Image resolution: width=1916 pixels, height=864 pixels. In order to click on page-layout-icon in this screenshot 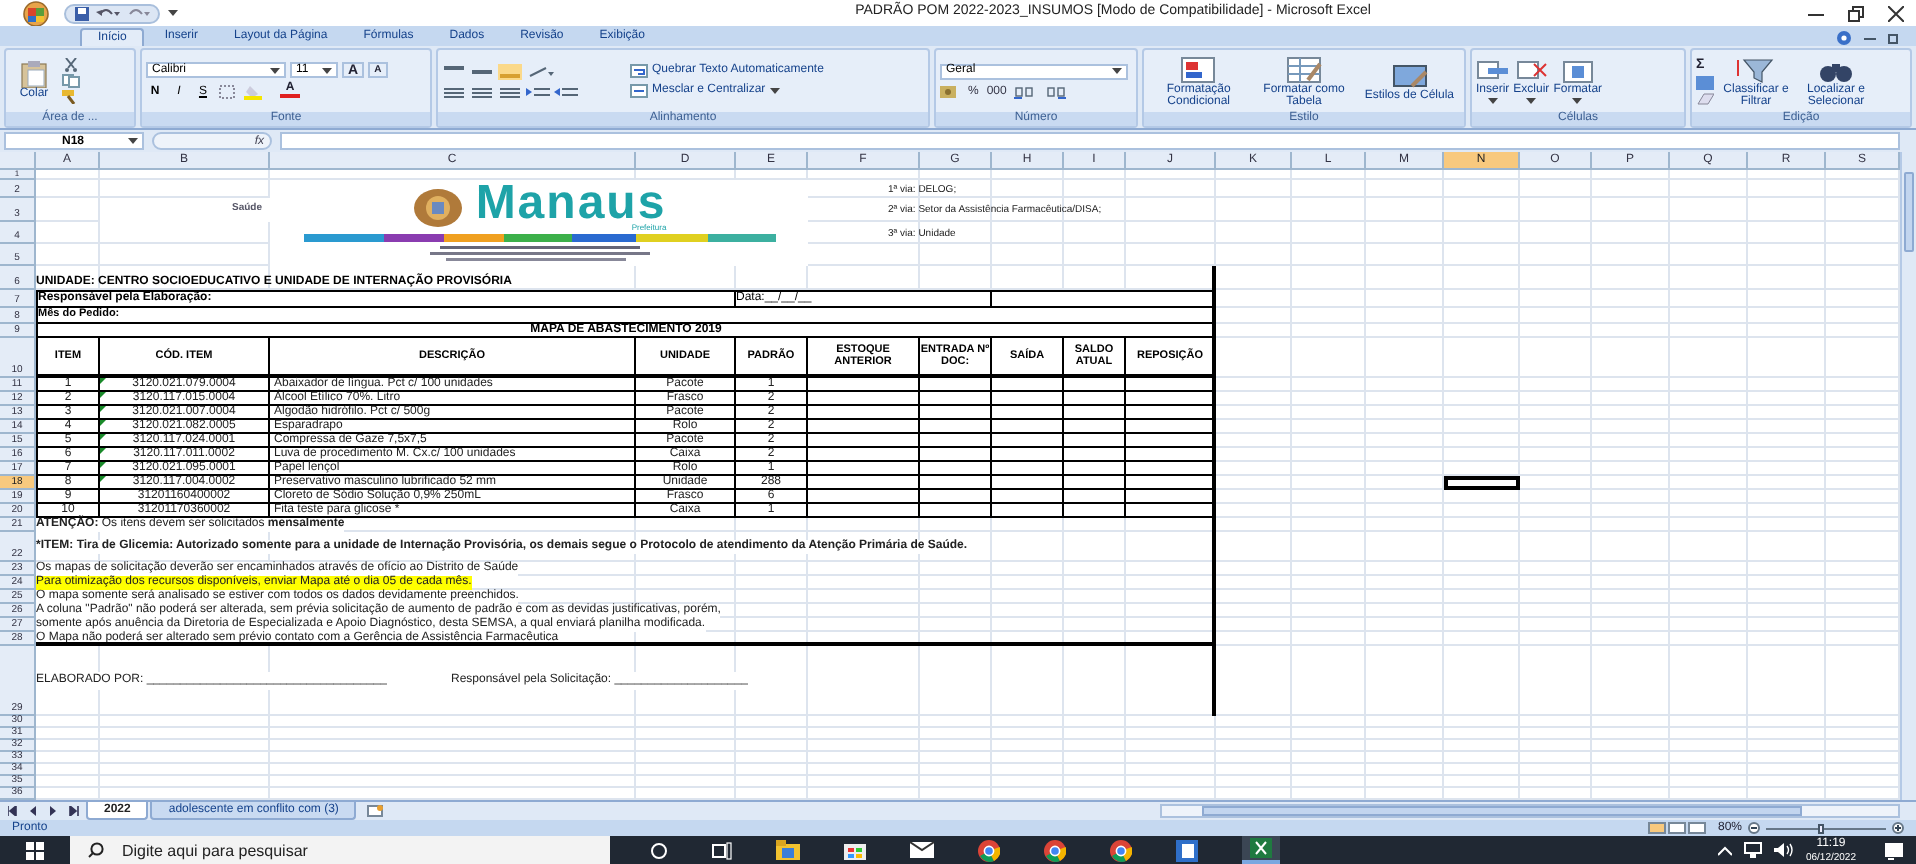, I will do `click(1676, 828)`.